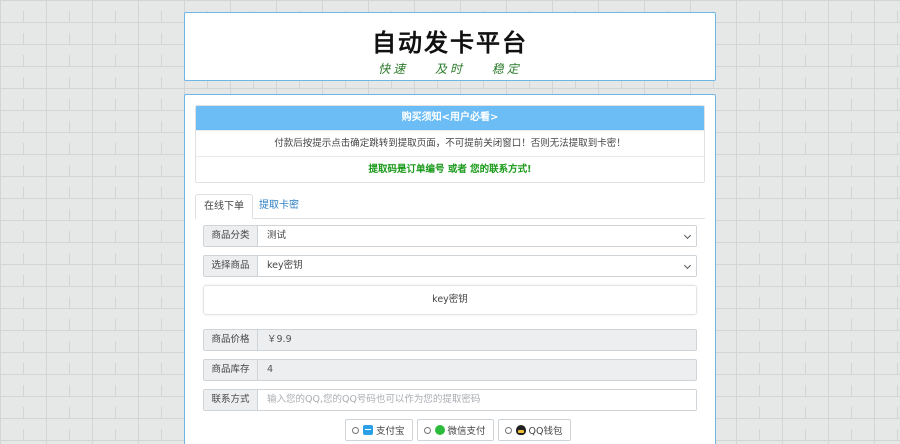  I want to click on alipay-icon, so click(368, 430).